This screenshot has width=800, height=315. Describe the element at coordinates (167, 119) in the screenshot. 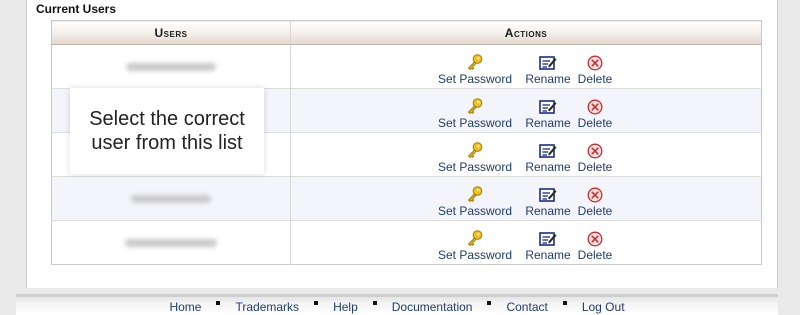

I see `callout-line-1: Select the correct` at that location.